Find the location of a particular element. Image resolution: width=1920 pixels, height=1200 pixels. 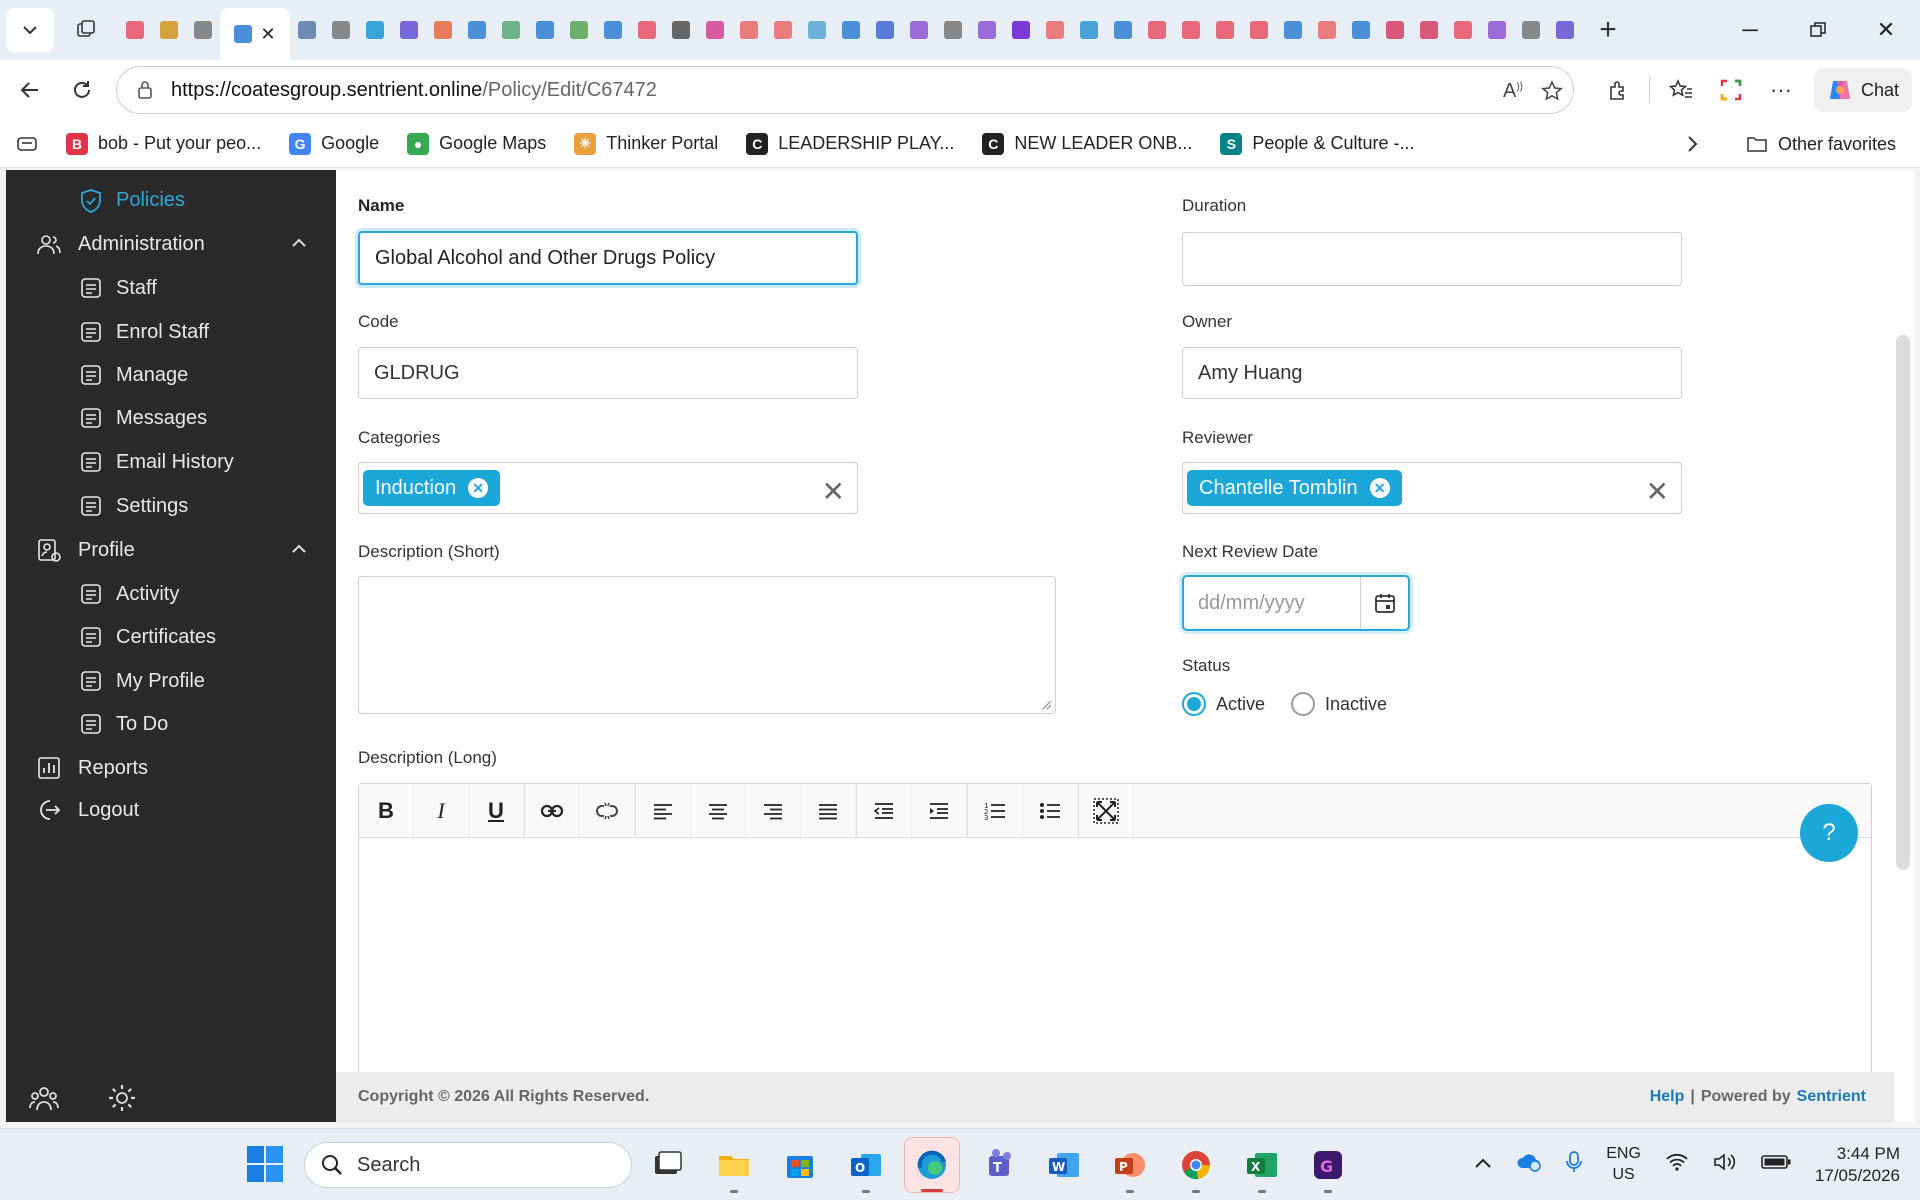

new-tab-button: + is located at coordinates (1608, 30).